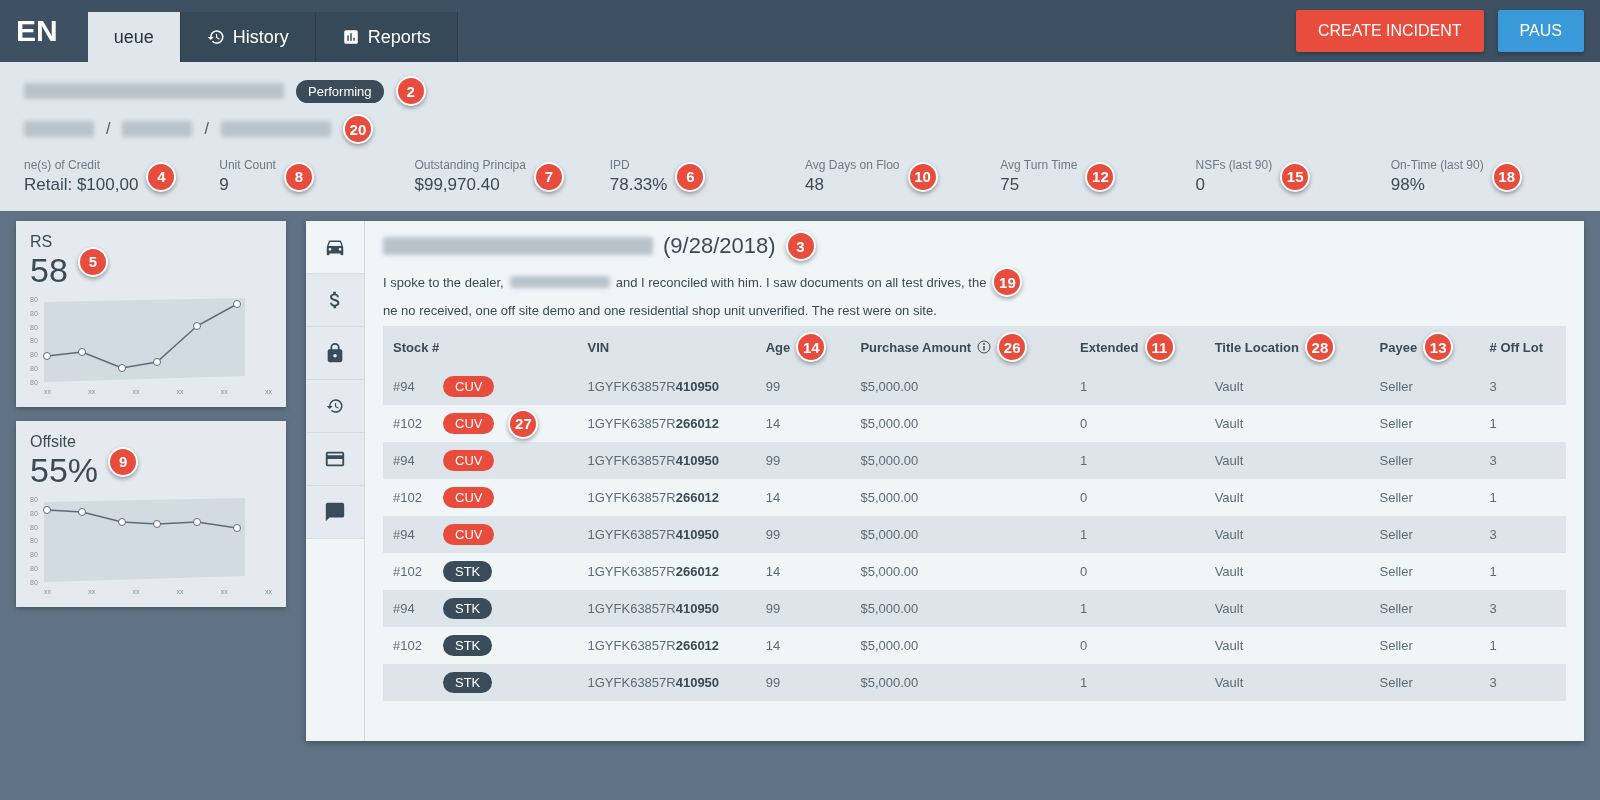 The image size is (1600, 800). I want to click on callout-marker: 28, so click(1319, 347).